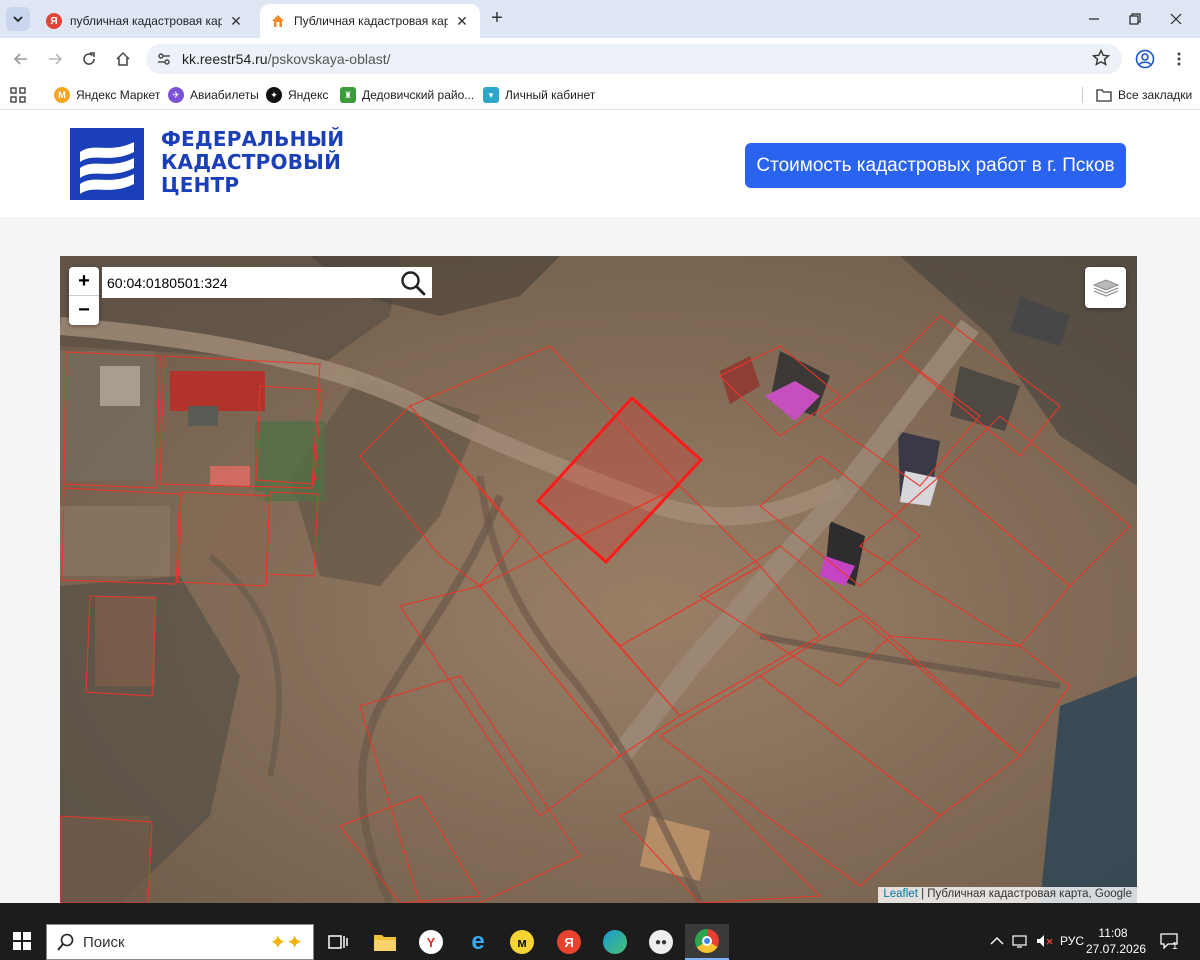 The height and width of the screenshot is (960, 1200). I want to click on yandex-button: Я, so click(569, 942).